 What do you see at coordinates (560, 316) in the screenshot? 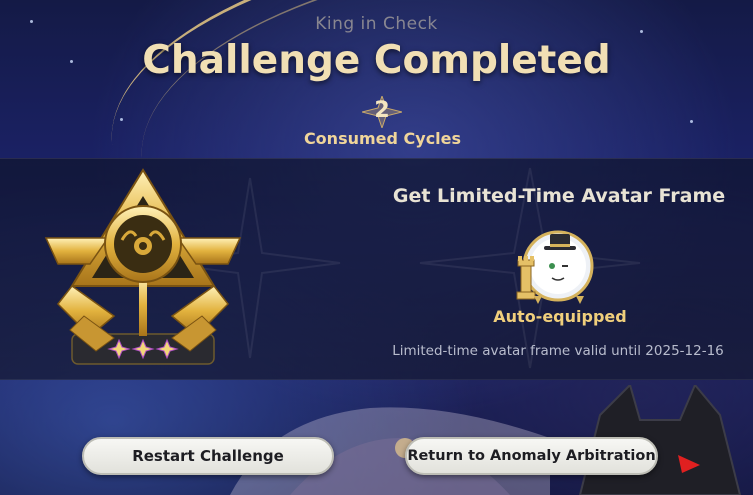
I see `auto-equipped-label: Auto-equipped` at bounding box center [560, 316].